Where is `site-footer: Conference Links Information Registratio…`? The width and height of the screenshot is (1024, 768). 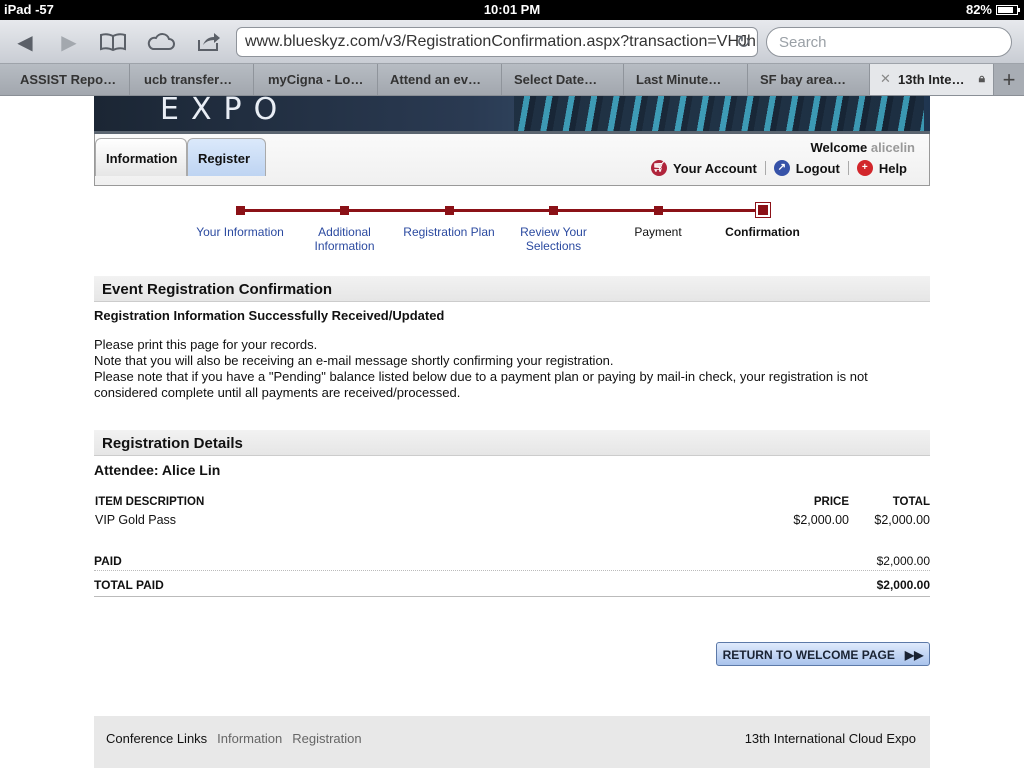
site-footer: Conference Links Information Registratio… is located at coordinates (512, 742).